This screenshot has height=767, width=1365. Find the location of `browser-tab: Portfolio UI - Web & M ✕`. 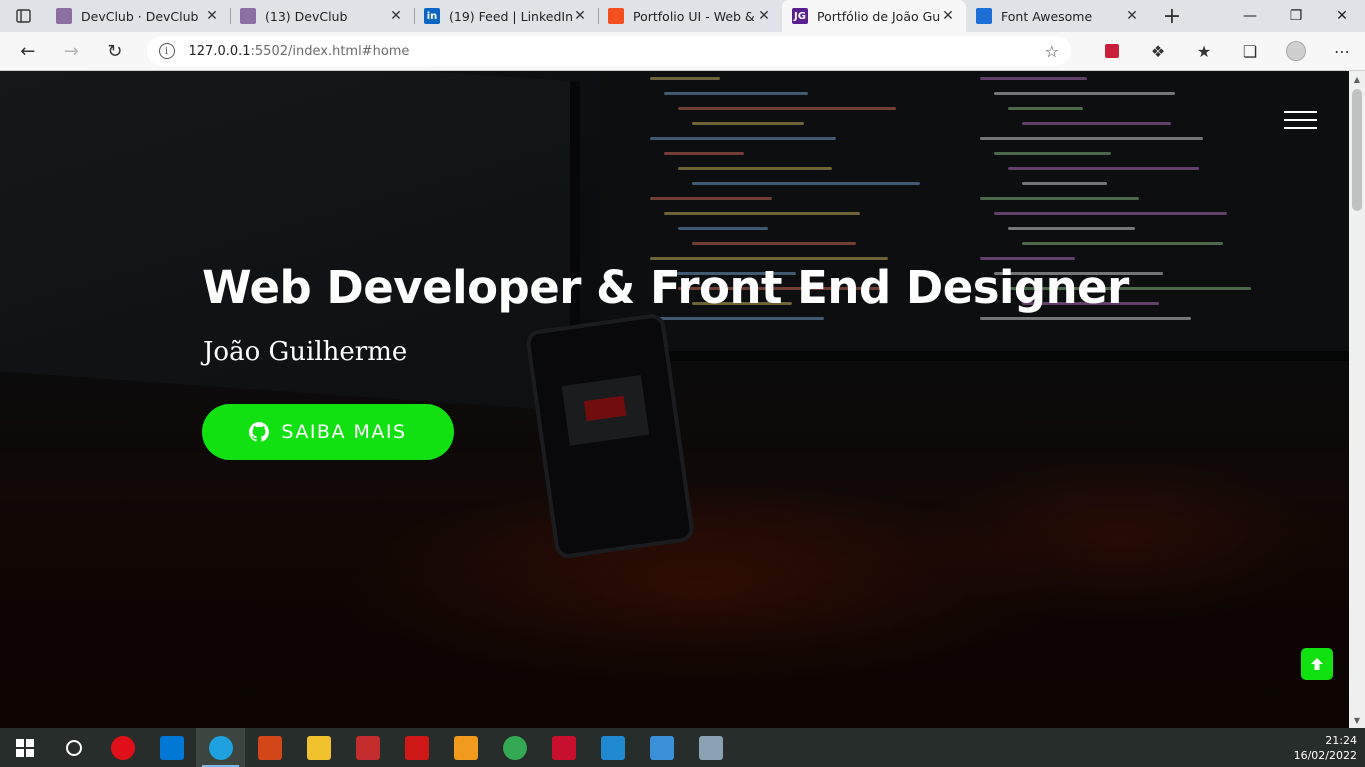

browser-tab: Portfolio UI - Web & M ✕ is located at coordinates (690, 16).